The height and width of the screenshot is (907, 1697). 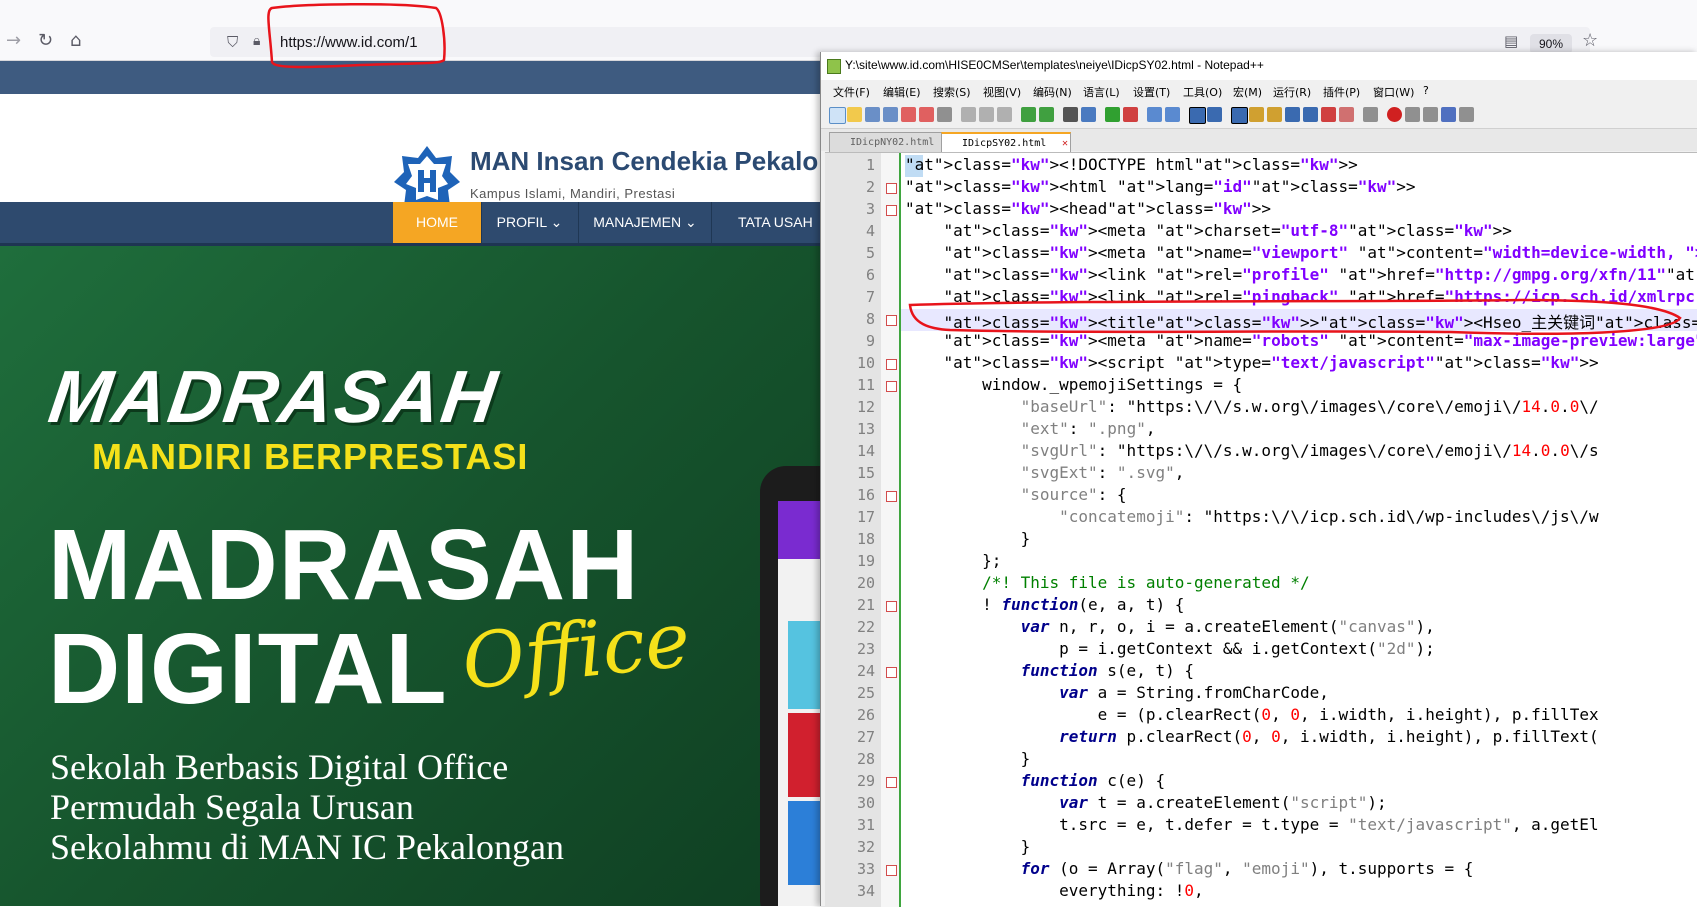 What do you see at coordinates (256, 41) in the screenshot?
I see `lock-icon: 🔒︎` at bounding box center [256, 41].